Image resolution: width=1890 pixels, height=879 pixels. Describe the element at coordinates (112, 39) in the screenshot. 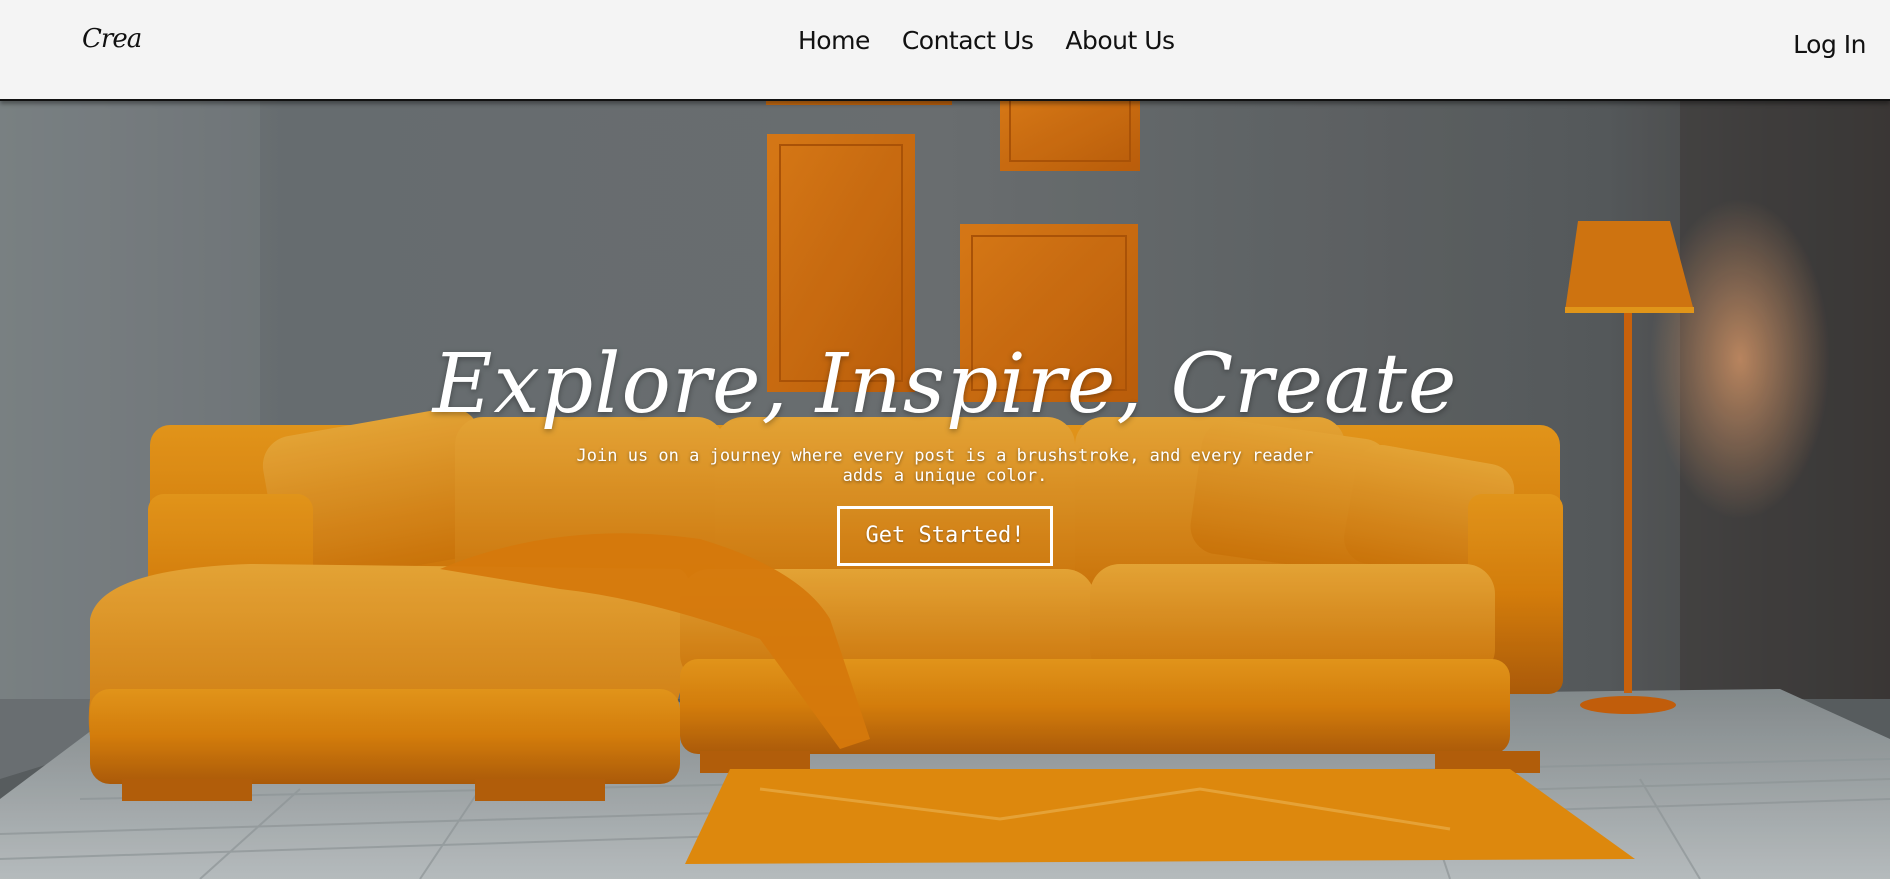

I see `site-logo: Crea` at that location.